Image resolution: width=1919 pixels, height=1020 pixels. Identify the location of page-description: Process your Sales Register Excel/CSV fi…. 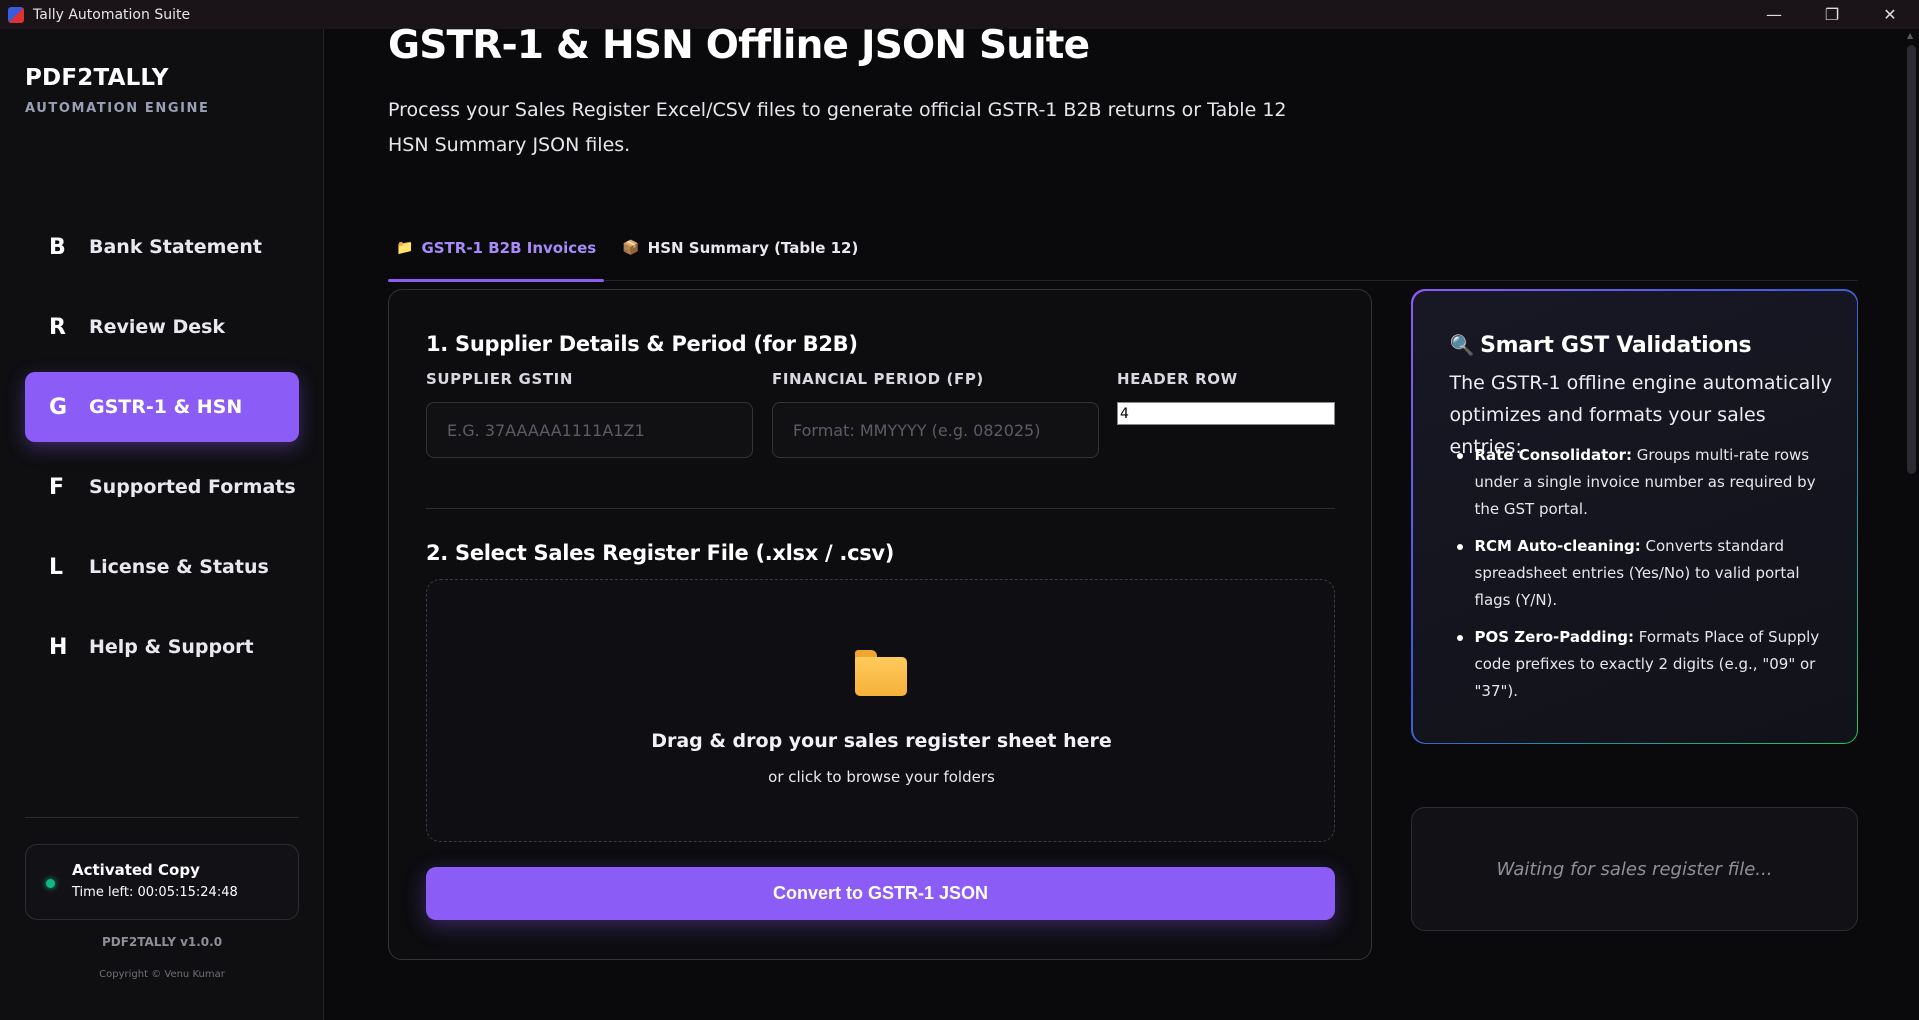
(837, 127).